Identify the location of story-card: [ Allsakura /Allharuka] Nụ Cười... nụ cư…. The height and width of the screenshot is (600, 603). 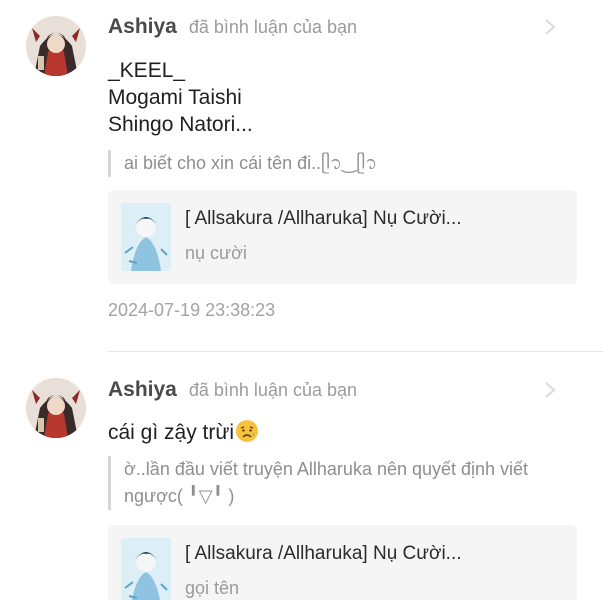
(342, 237).